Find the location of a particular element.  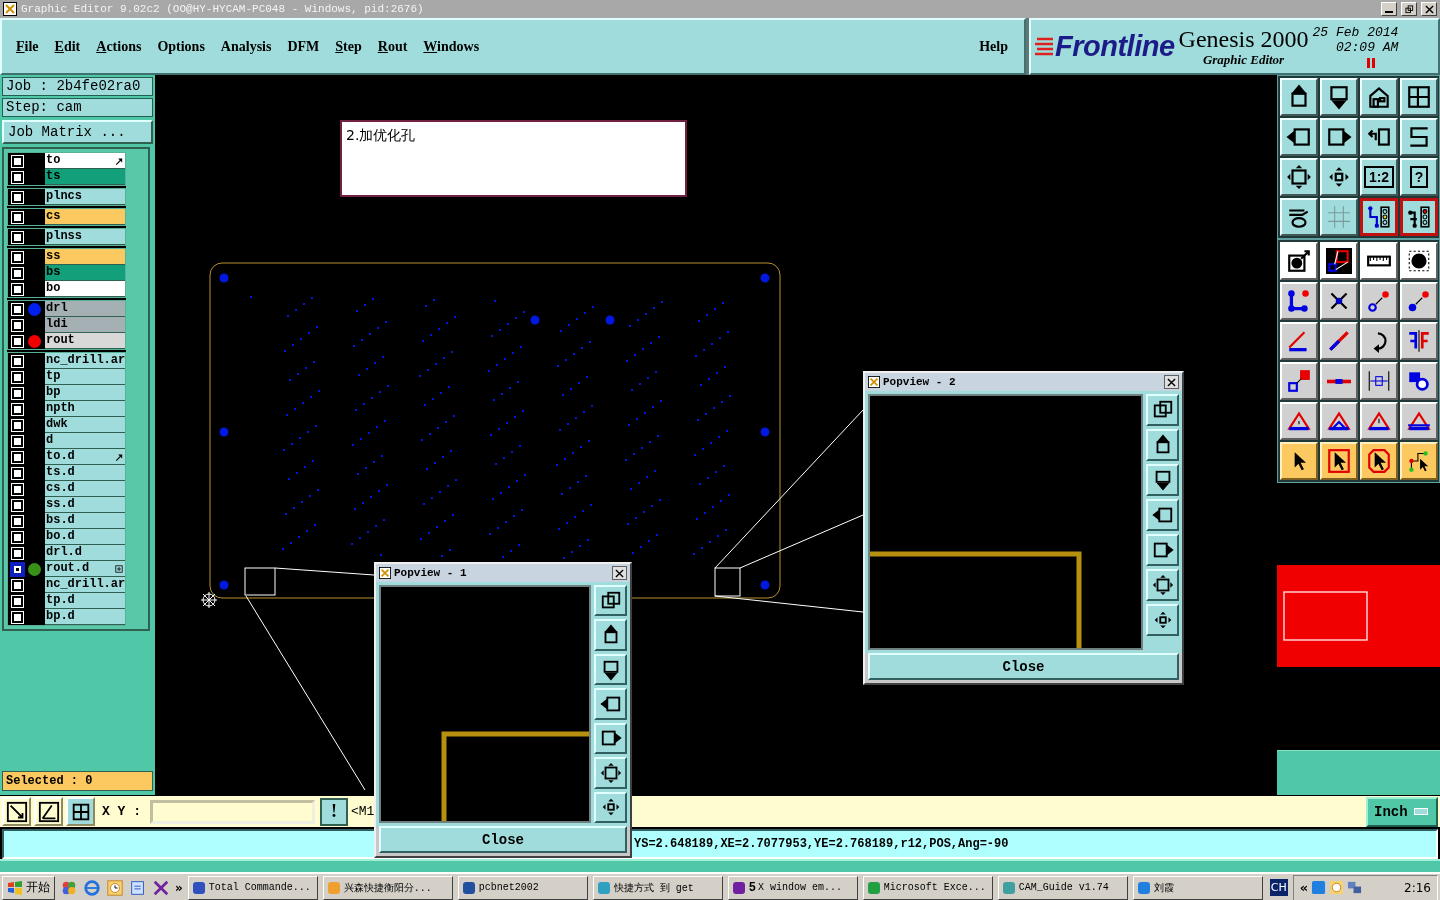

route-cursor-button is located at coordinates (1419, 461).